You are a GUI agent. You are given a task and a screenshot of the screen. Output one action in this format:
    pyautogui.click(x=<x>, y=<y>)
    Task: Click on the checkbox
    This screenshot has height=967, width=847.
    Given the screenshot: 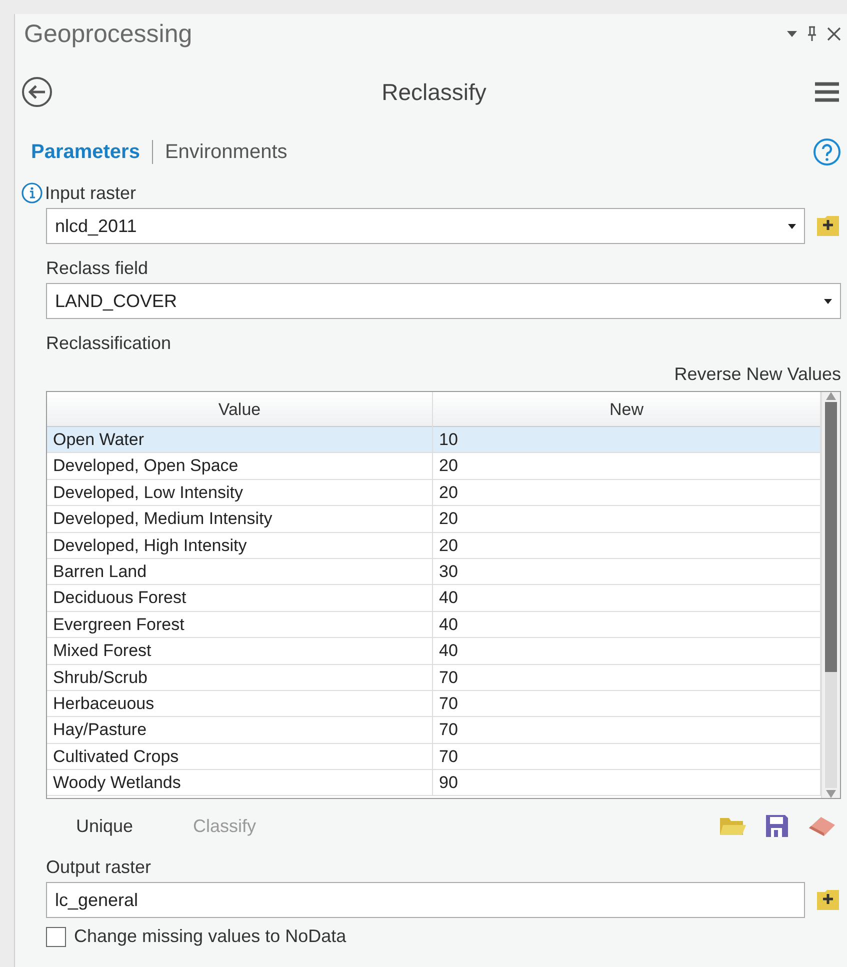 What is the action you would take?
    pyautogui.click(x=56, y=936)
    